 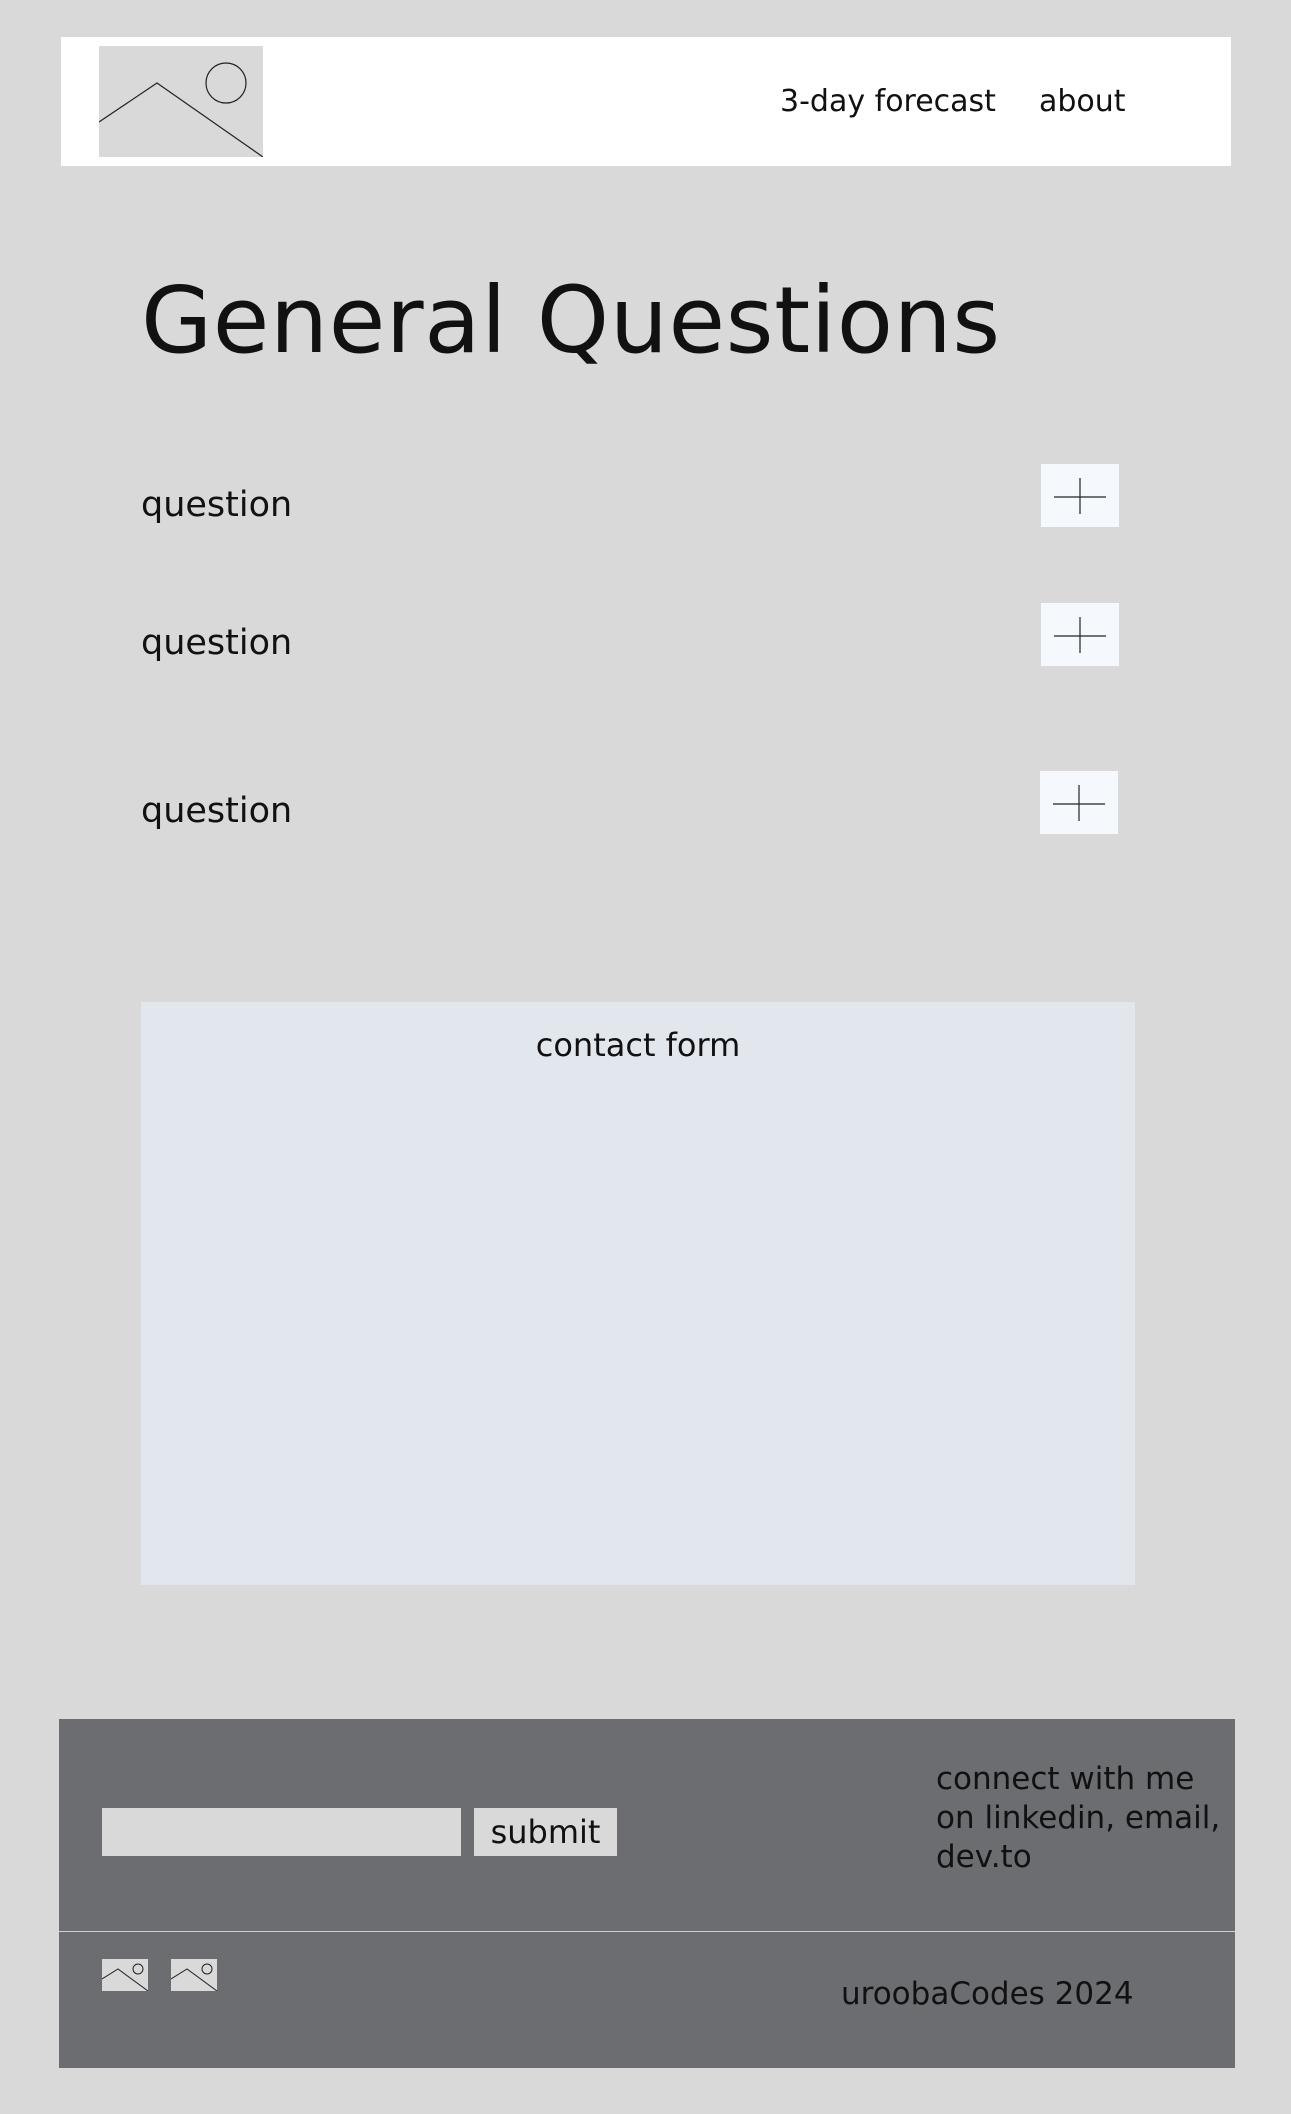 I want to click on logo-image-placeholder-icon, so click(x=181, y=101).